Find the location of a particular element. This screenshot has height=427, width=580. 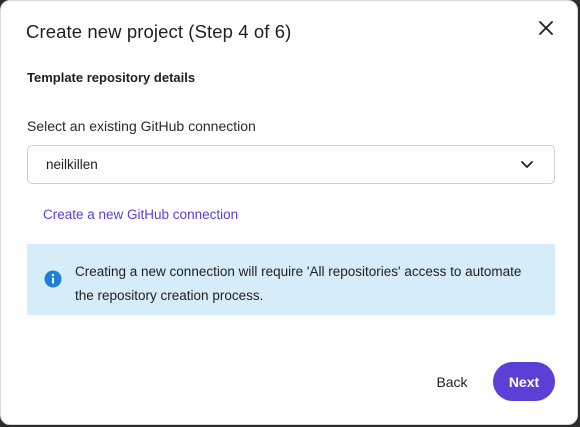

chevron-down-icon is located at coordinates (527, 164).